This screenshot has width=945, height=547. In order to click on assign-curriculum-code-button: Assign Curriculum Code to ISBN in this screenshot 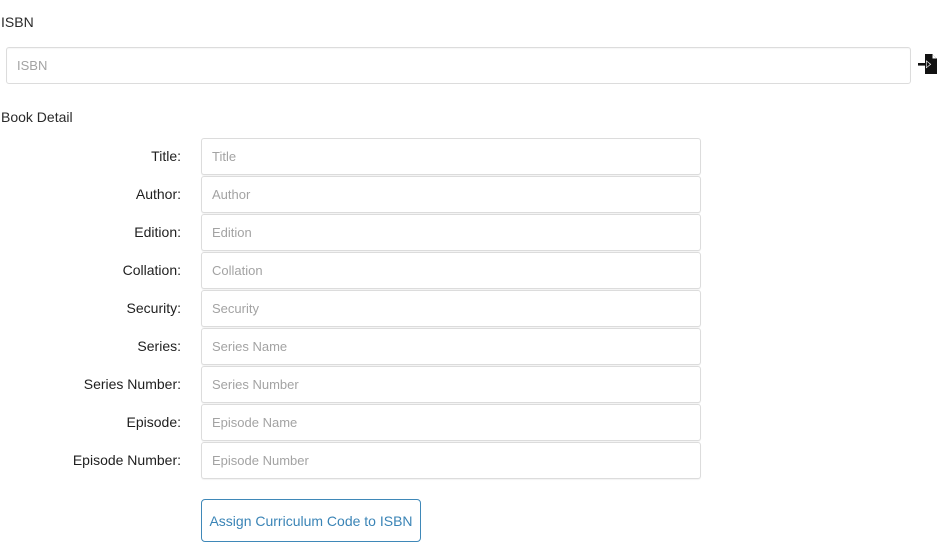, I will do `click(311, 520)`.